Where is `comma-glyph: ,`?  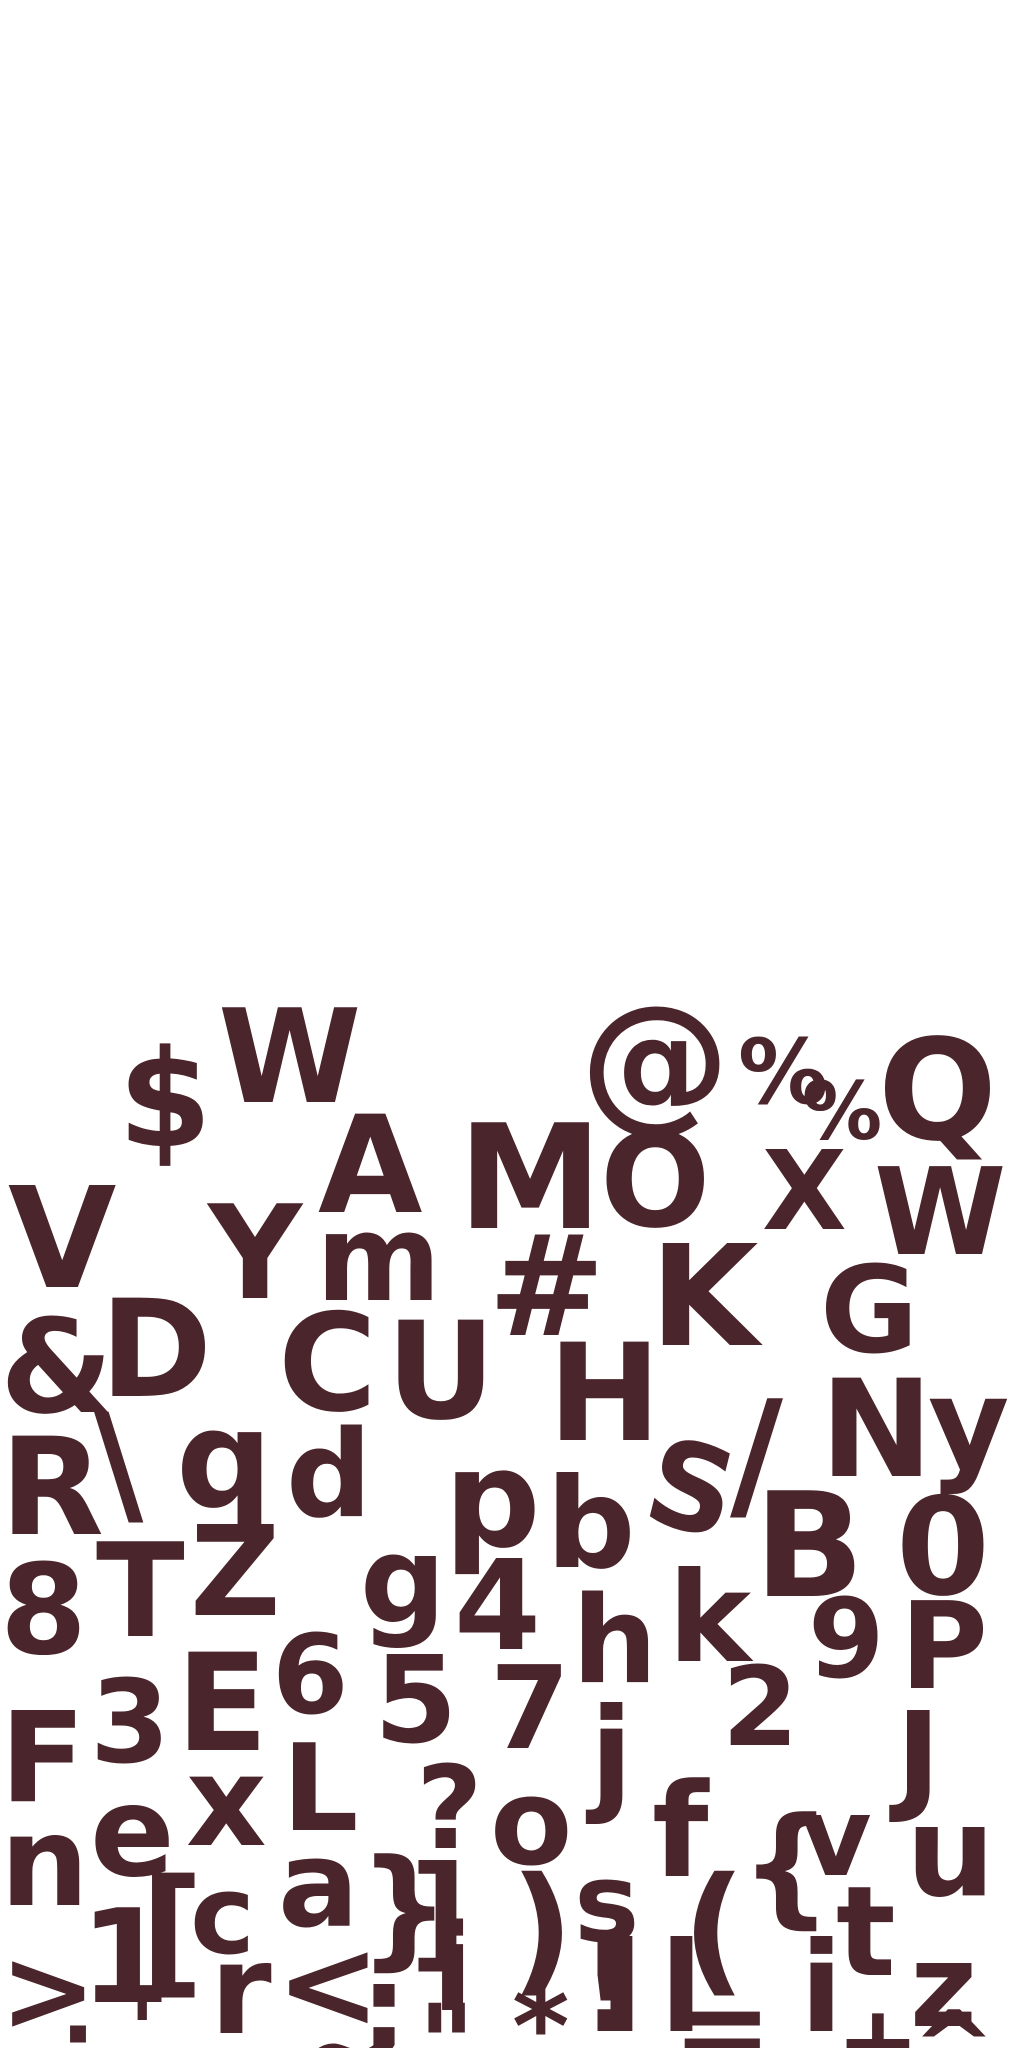
comma-glyph: , is located at coordinates (197, 2016).